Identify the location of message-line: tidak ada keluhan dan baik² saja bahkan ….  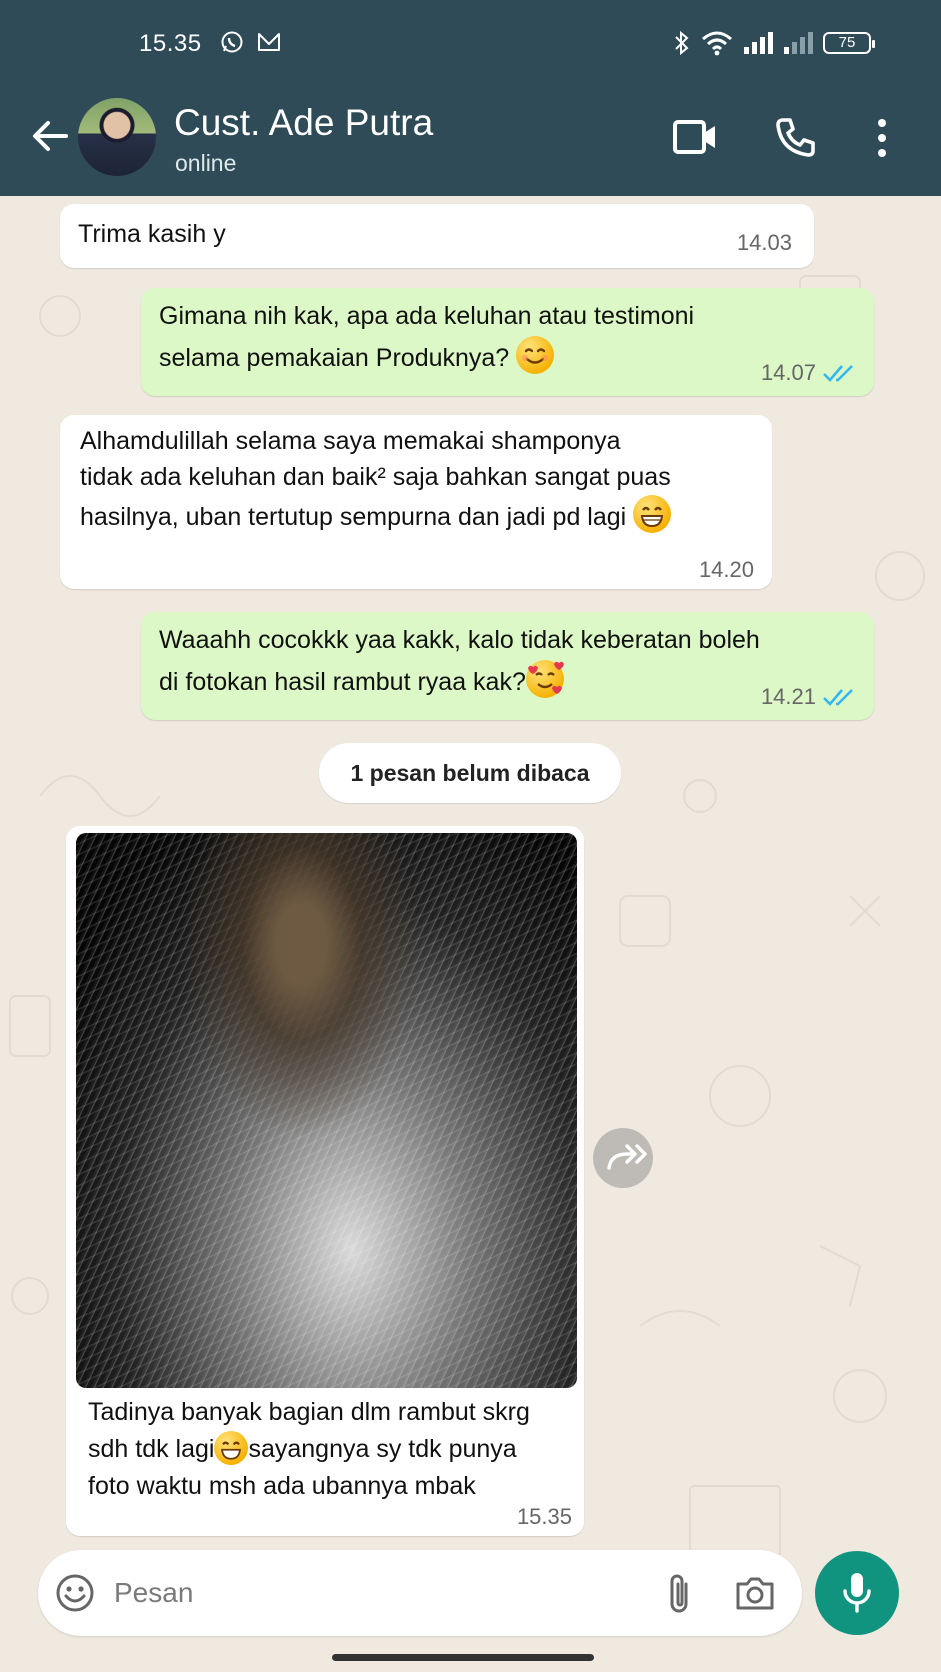
(375, 477).